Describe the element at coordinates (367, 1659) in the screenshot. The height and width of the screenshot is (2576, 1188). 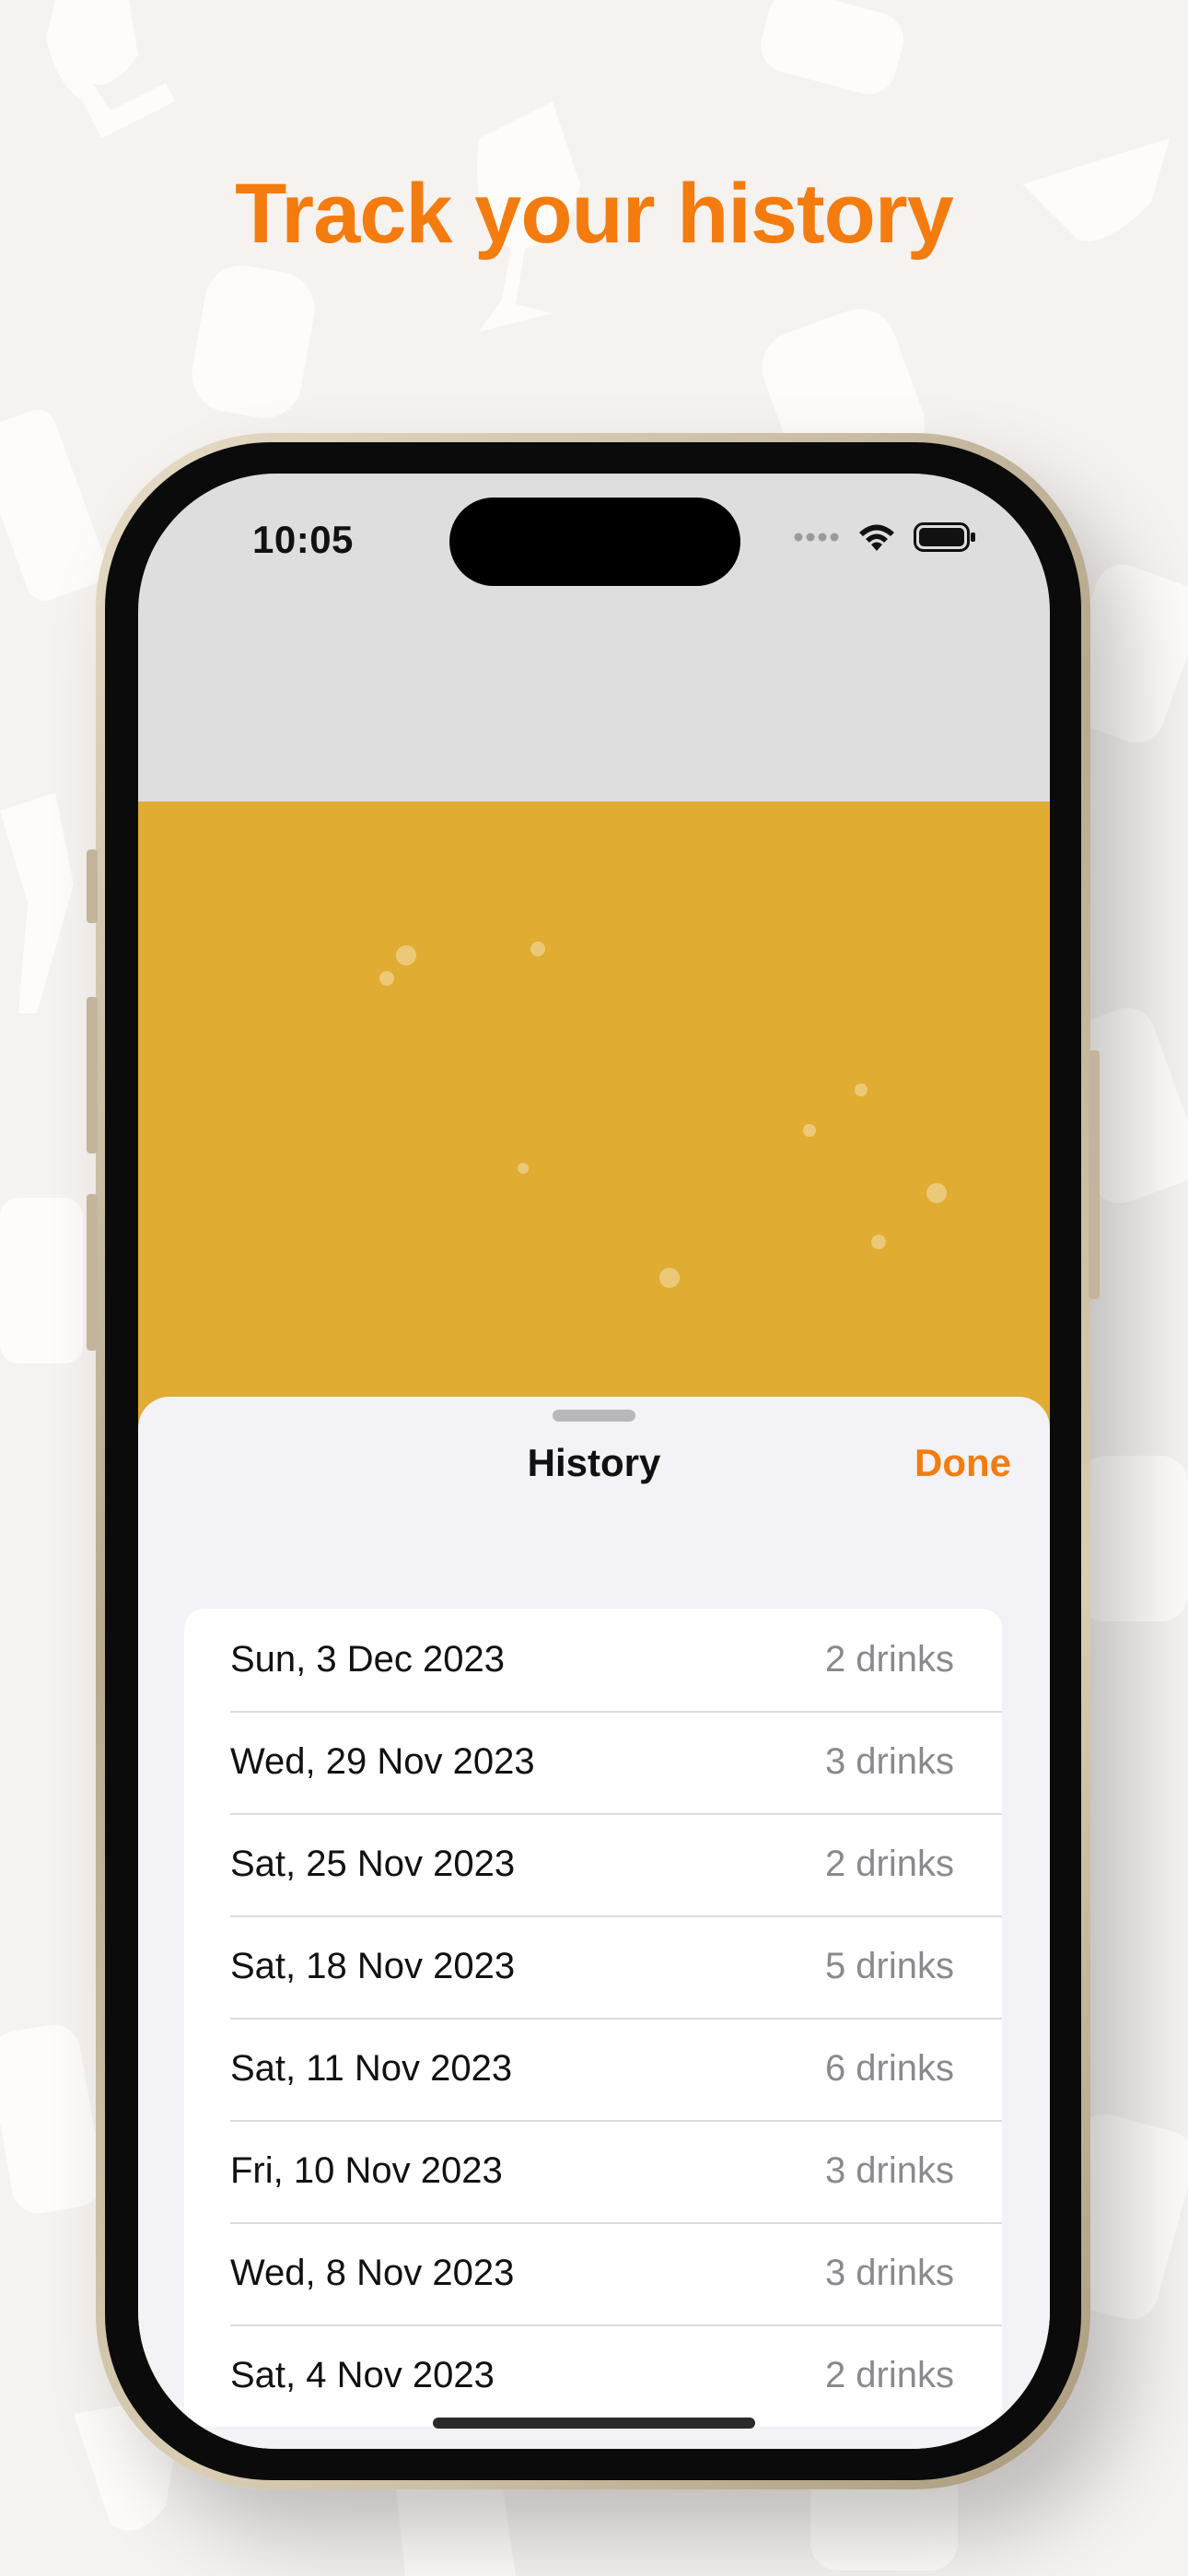
I see `row-date: Sun, 3 Dec 2023` at that location.